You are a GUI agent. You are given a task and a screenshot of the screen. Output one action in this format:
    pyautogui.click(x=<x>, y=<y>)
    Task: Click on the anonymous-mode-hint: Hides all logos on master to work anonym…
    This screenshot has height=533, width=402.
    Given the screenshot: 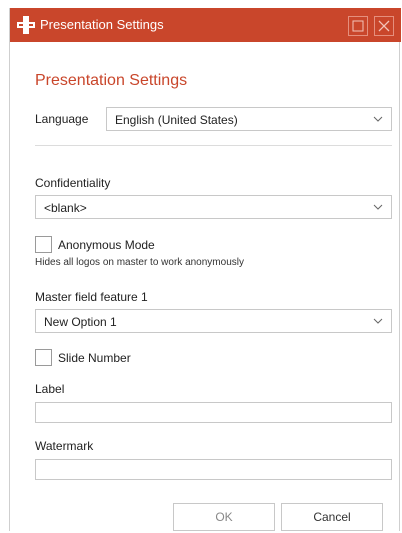 What is the action you would take?
    pyautogui.click(x=139, y=262)
    